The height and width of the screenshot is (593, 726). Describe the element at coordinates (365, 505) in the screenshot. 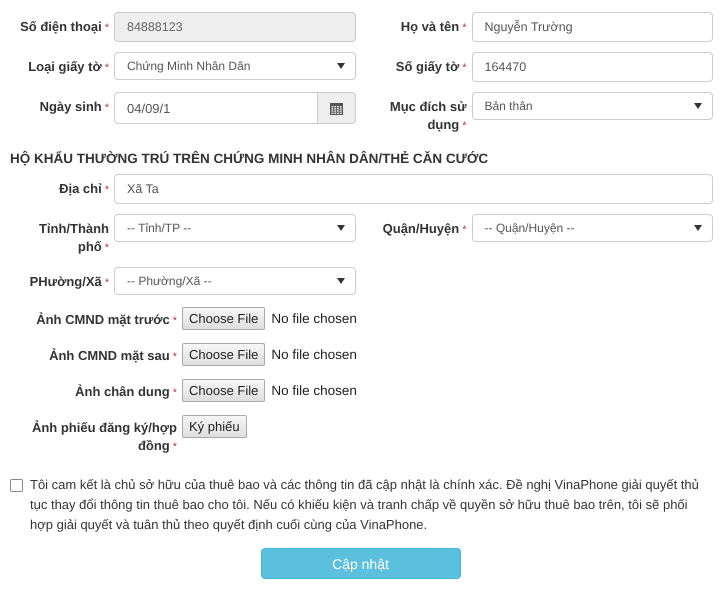

I see `consent-text: Tôi cam kết là chủ sở hữu của thuê bao và các thông tin đã cập nhật là chính xác. Đề nghị VinaPhone giải quyết thủ tục thay đổi thông tin thuê bao cho tôi. Nếu có khiếu kiện và tranh chấp về quyền sở hữu thuê bao trên, tôi sẽ phối hợp giải quyết và tuân thủ theo quyết định cuối cùng của VinaPhone.` at that location.